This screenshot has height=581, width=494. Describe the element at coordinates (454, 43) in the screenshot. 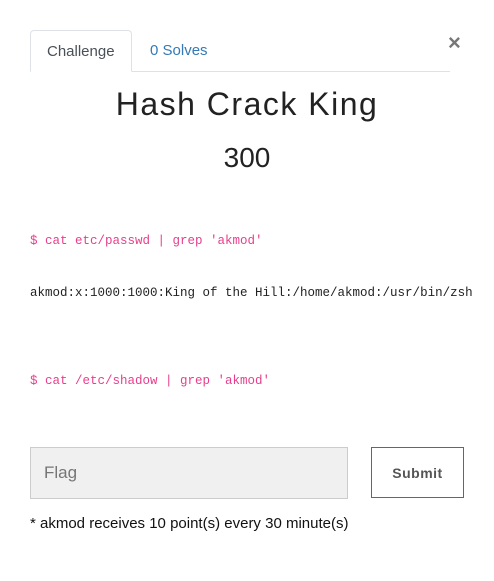

I see `close-icon: ×` at that location.